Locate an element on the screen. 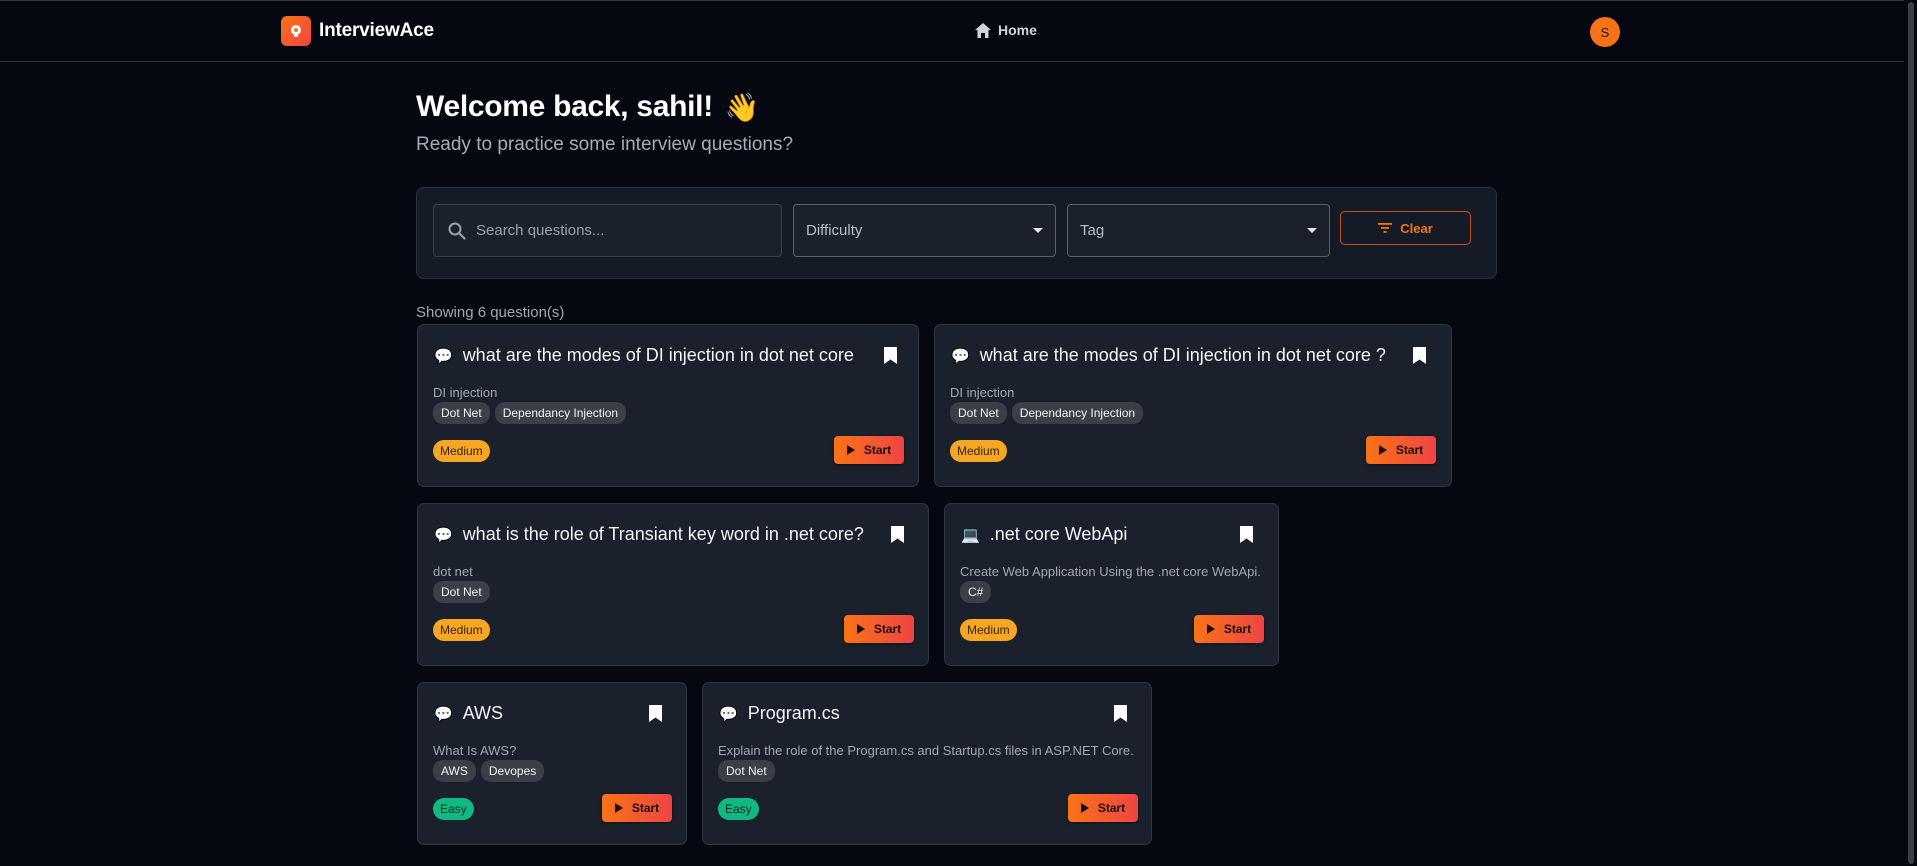 This screenshot has height=866, width=1917. question-title-row: 💬 Program.cs is located at coordinates (779, 713).